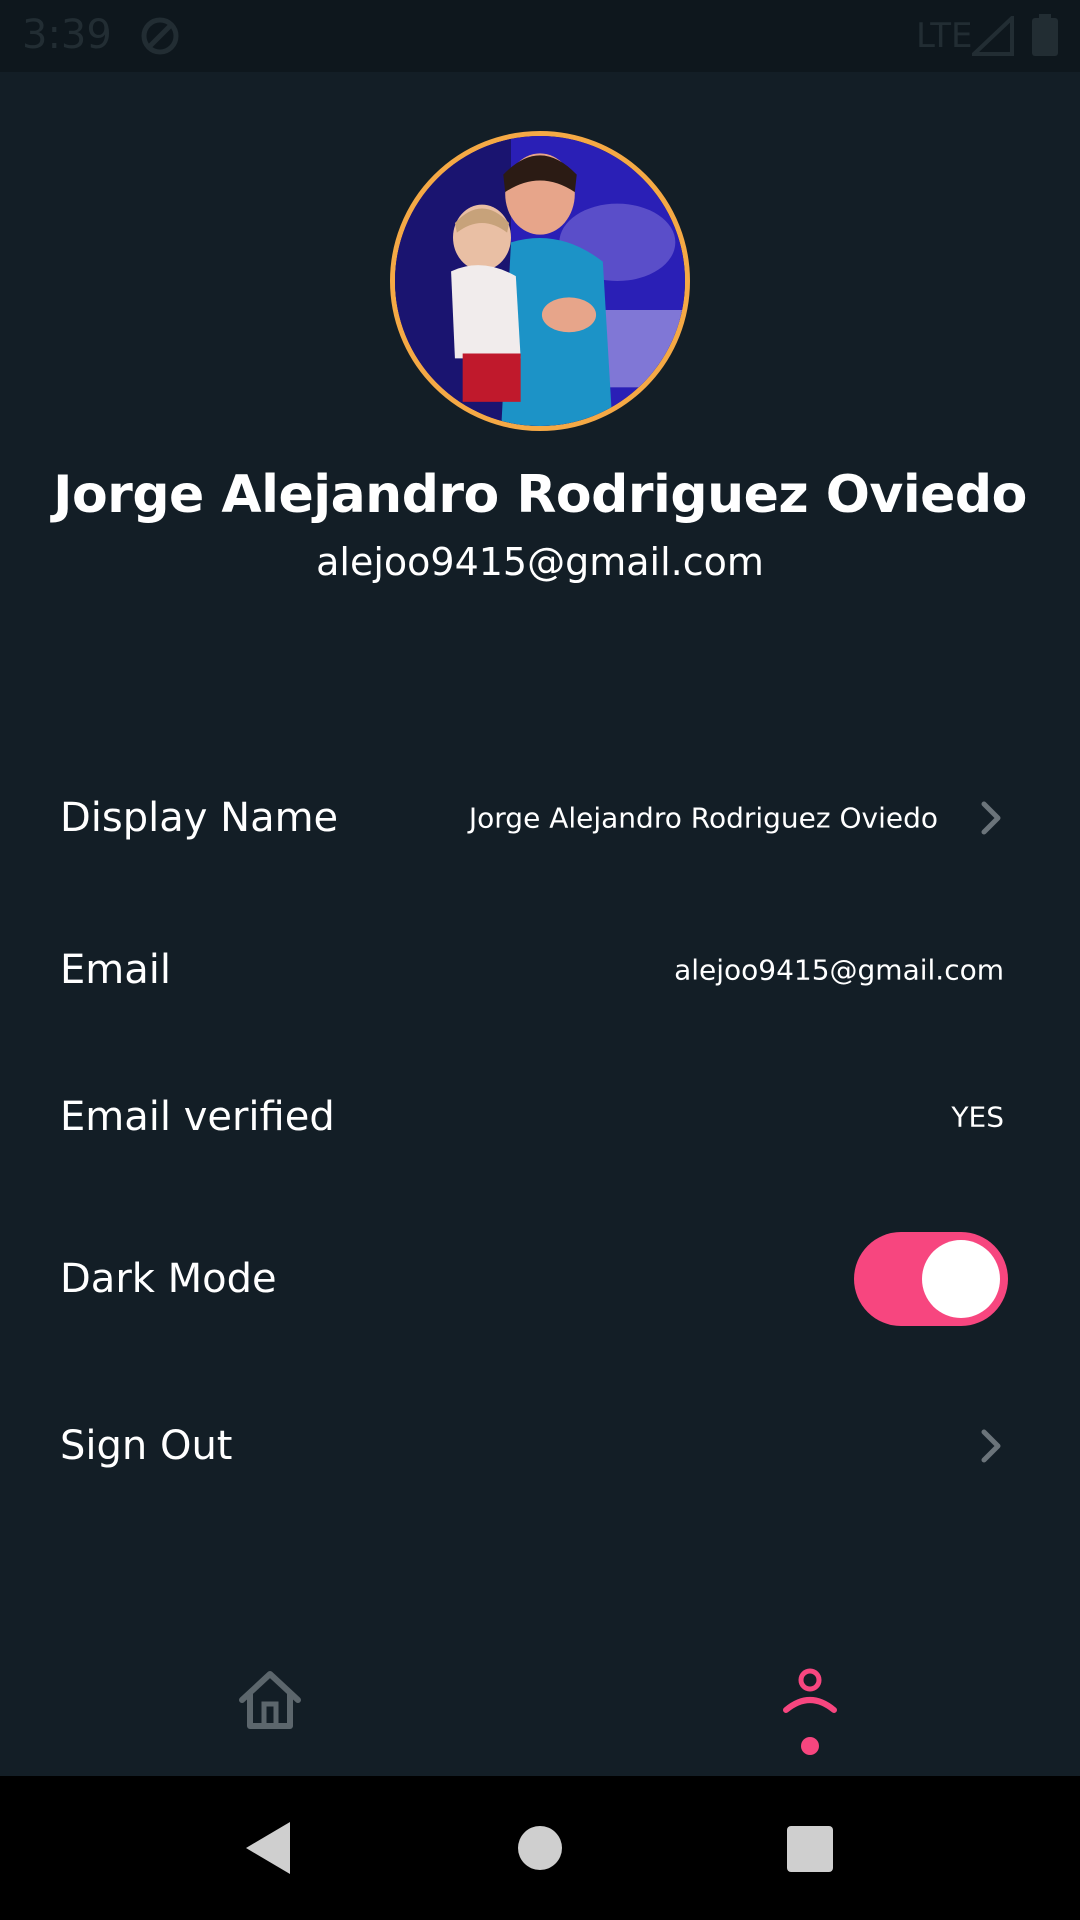  I want to click on profile-name: Jorge Alejandro Rodriguez Oviedo, so click(540, 495).